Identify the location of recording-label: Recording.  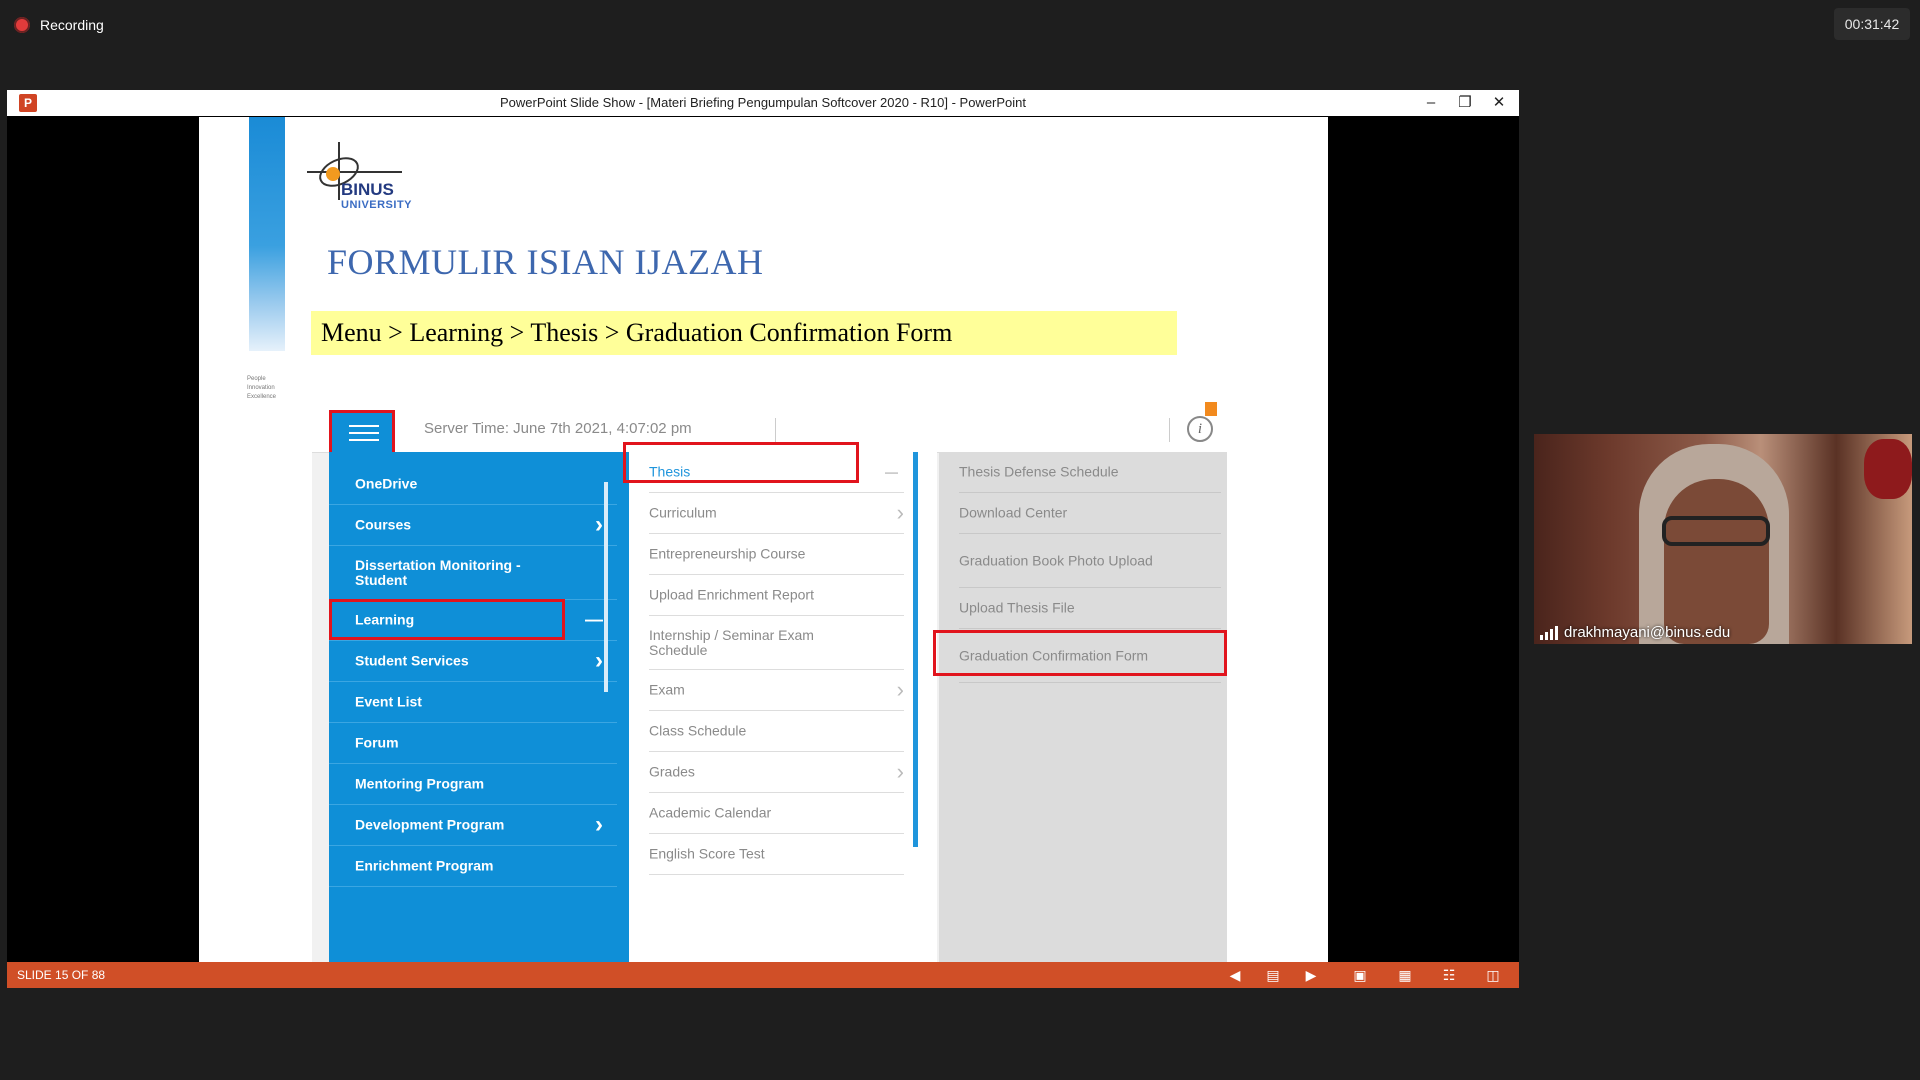
(72, 25).